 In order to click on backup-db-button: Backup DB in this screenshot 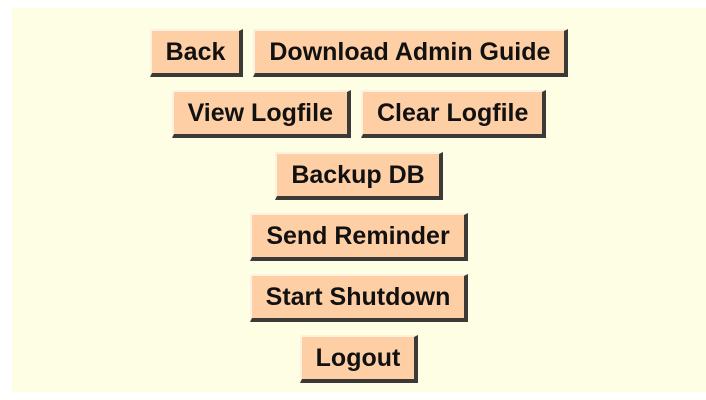, I will do `click(359, 176)`.